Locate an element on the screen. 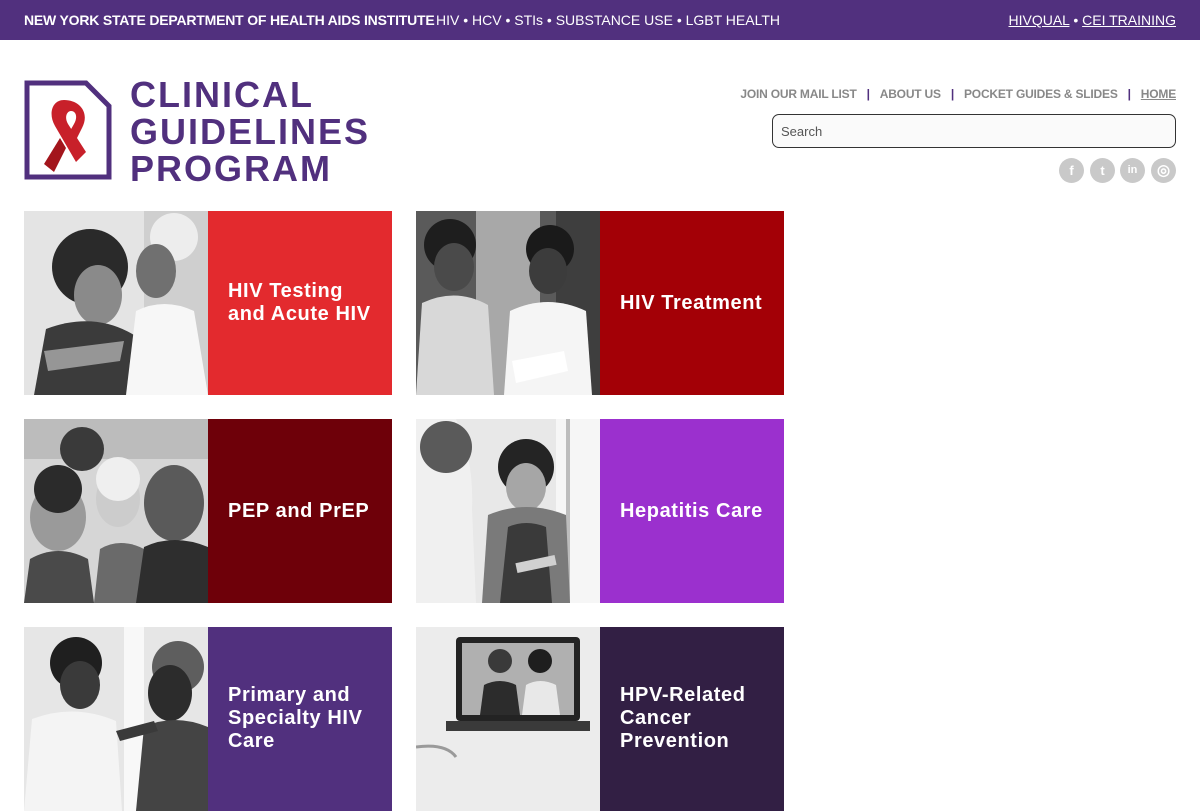  instagram-icon: ◎ is located at coordinates (1163, 170).